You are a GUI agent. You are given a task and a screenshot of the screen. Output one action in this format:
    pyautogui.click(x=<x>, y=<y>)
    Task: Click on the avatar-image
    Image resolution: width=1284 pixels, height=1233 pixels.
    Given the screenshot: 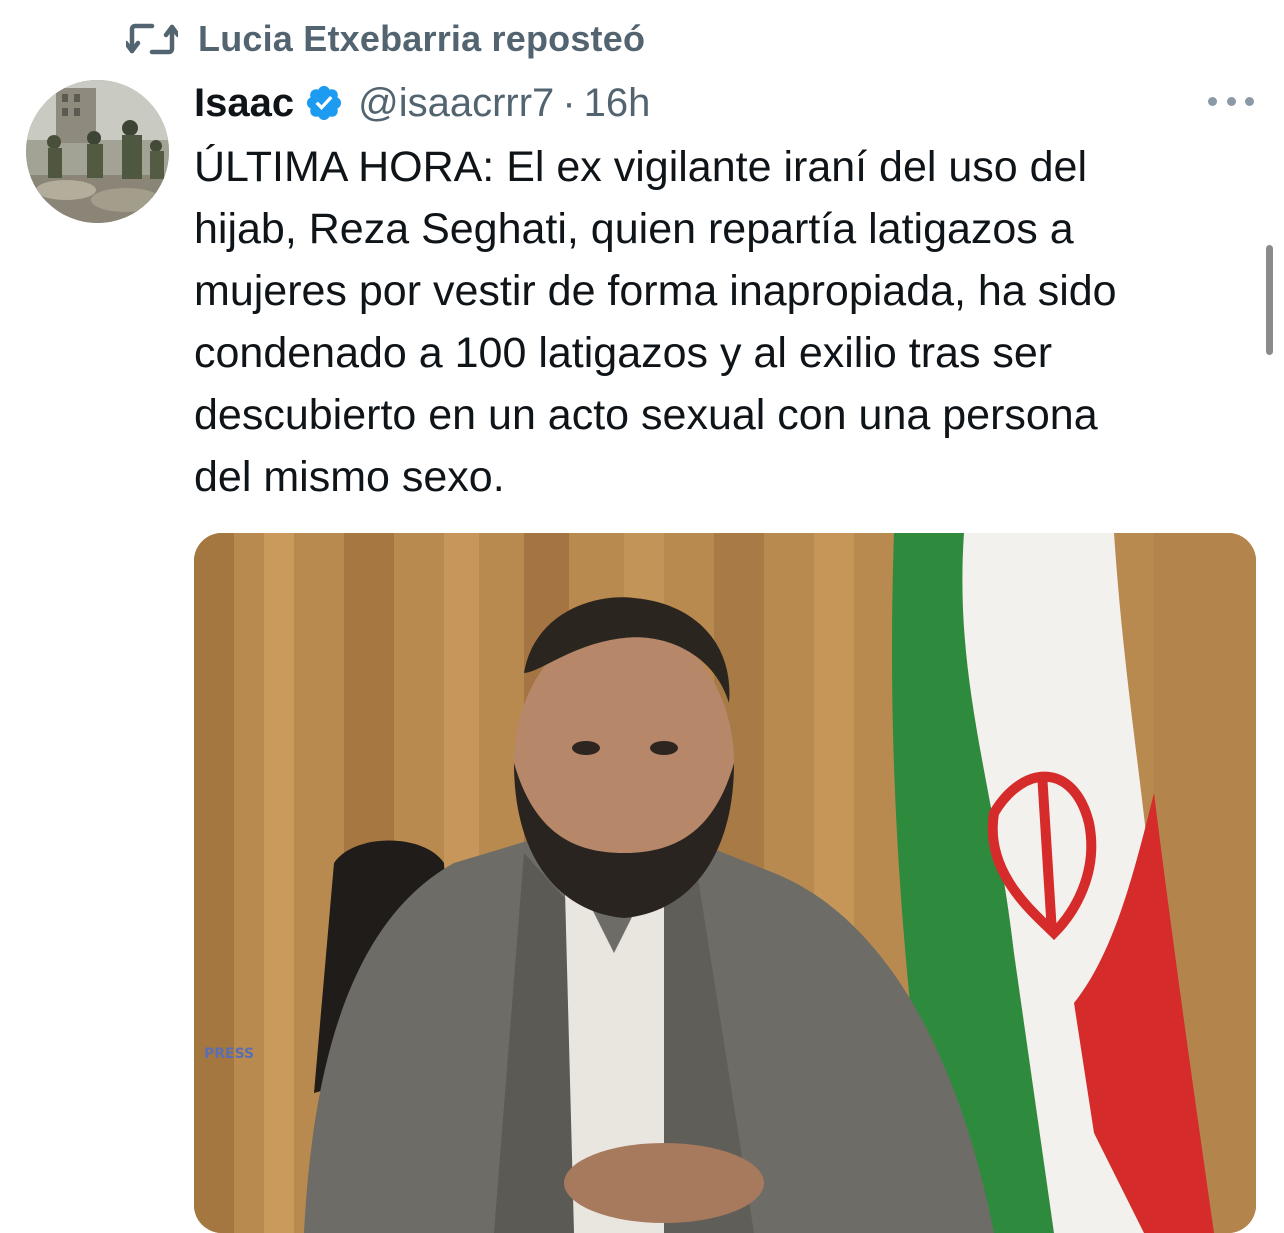 What is the action you would take?
    pyautogui.click(x=97, y=151)
    